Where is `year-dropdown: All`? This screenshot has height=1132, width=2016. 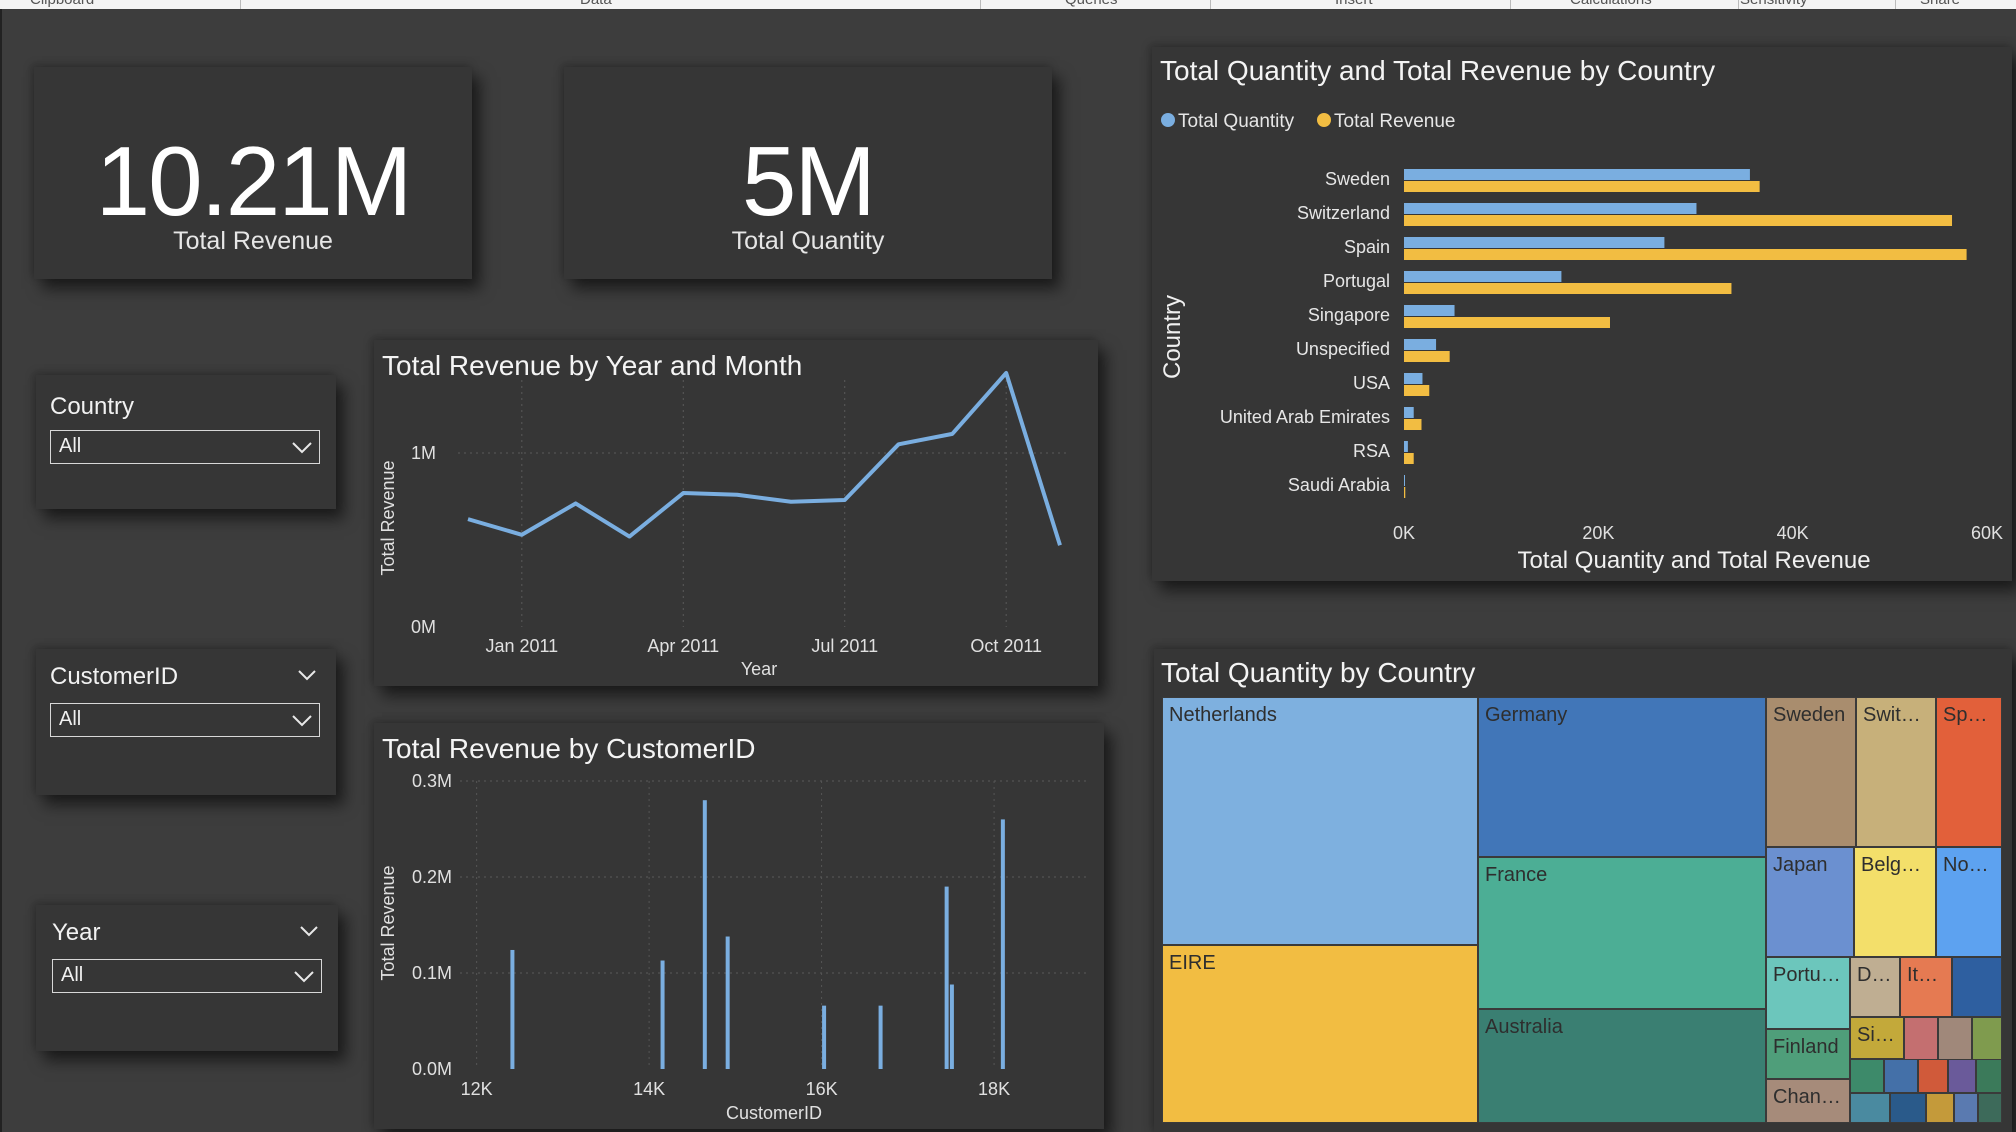 year-dropdown: All is located at coordinates (187, 976).